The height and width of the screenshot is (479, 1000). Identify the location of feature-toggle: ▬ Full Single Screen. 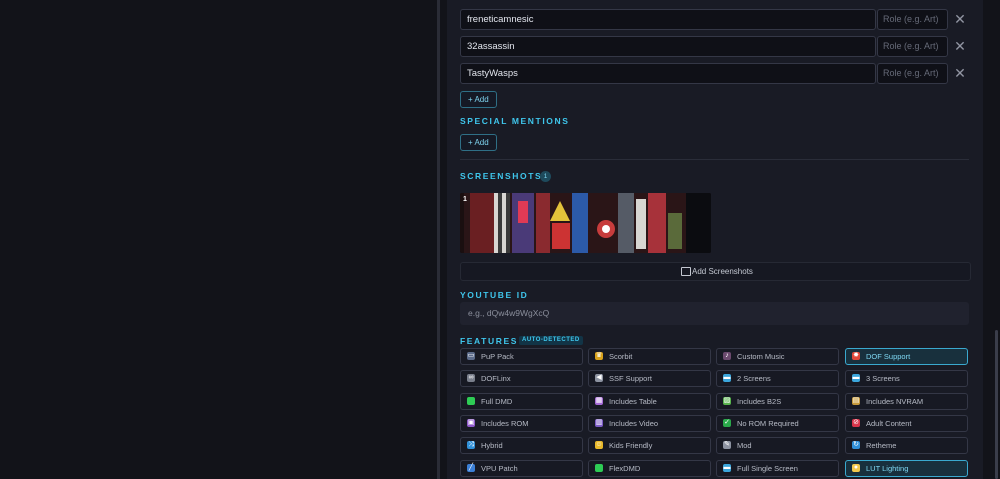
(777, 468).